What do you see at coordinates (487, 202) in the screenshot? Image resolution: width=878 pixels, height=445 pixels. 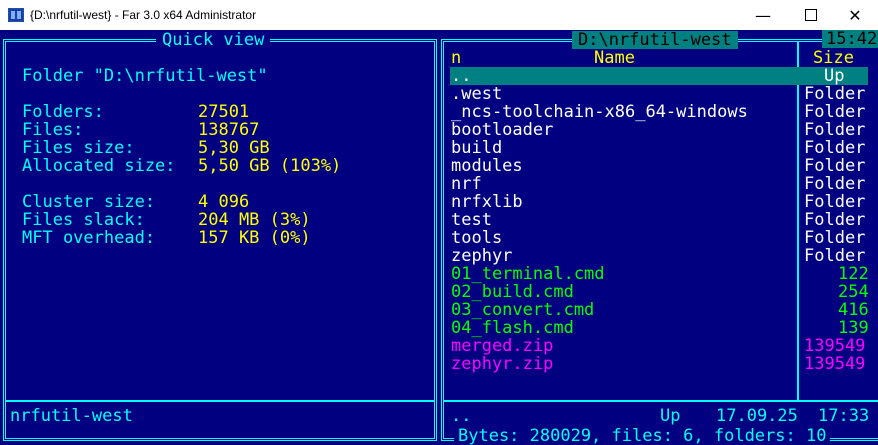 I see `file-row-name: nrfxlib` at bounding box center [487, 202].